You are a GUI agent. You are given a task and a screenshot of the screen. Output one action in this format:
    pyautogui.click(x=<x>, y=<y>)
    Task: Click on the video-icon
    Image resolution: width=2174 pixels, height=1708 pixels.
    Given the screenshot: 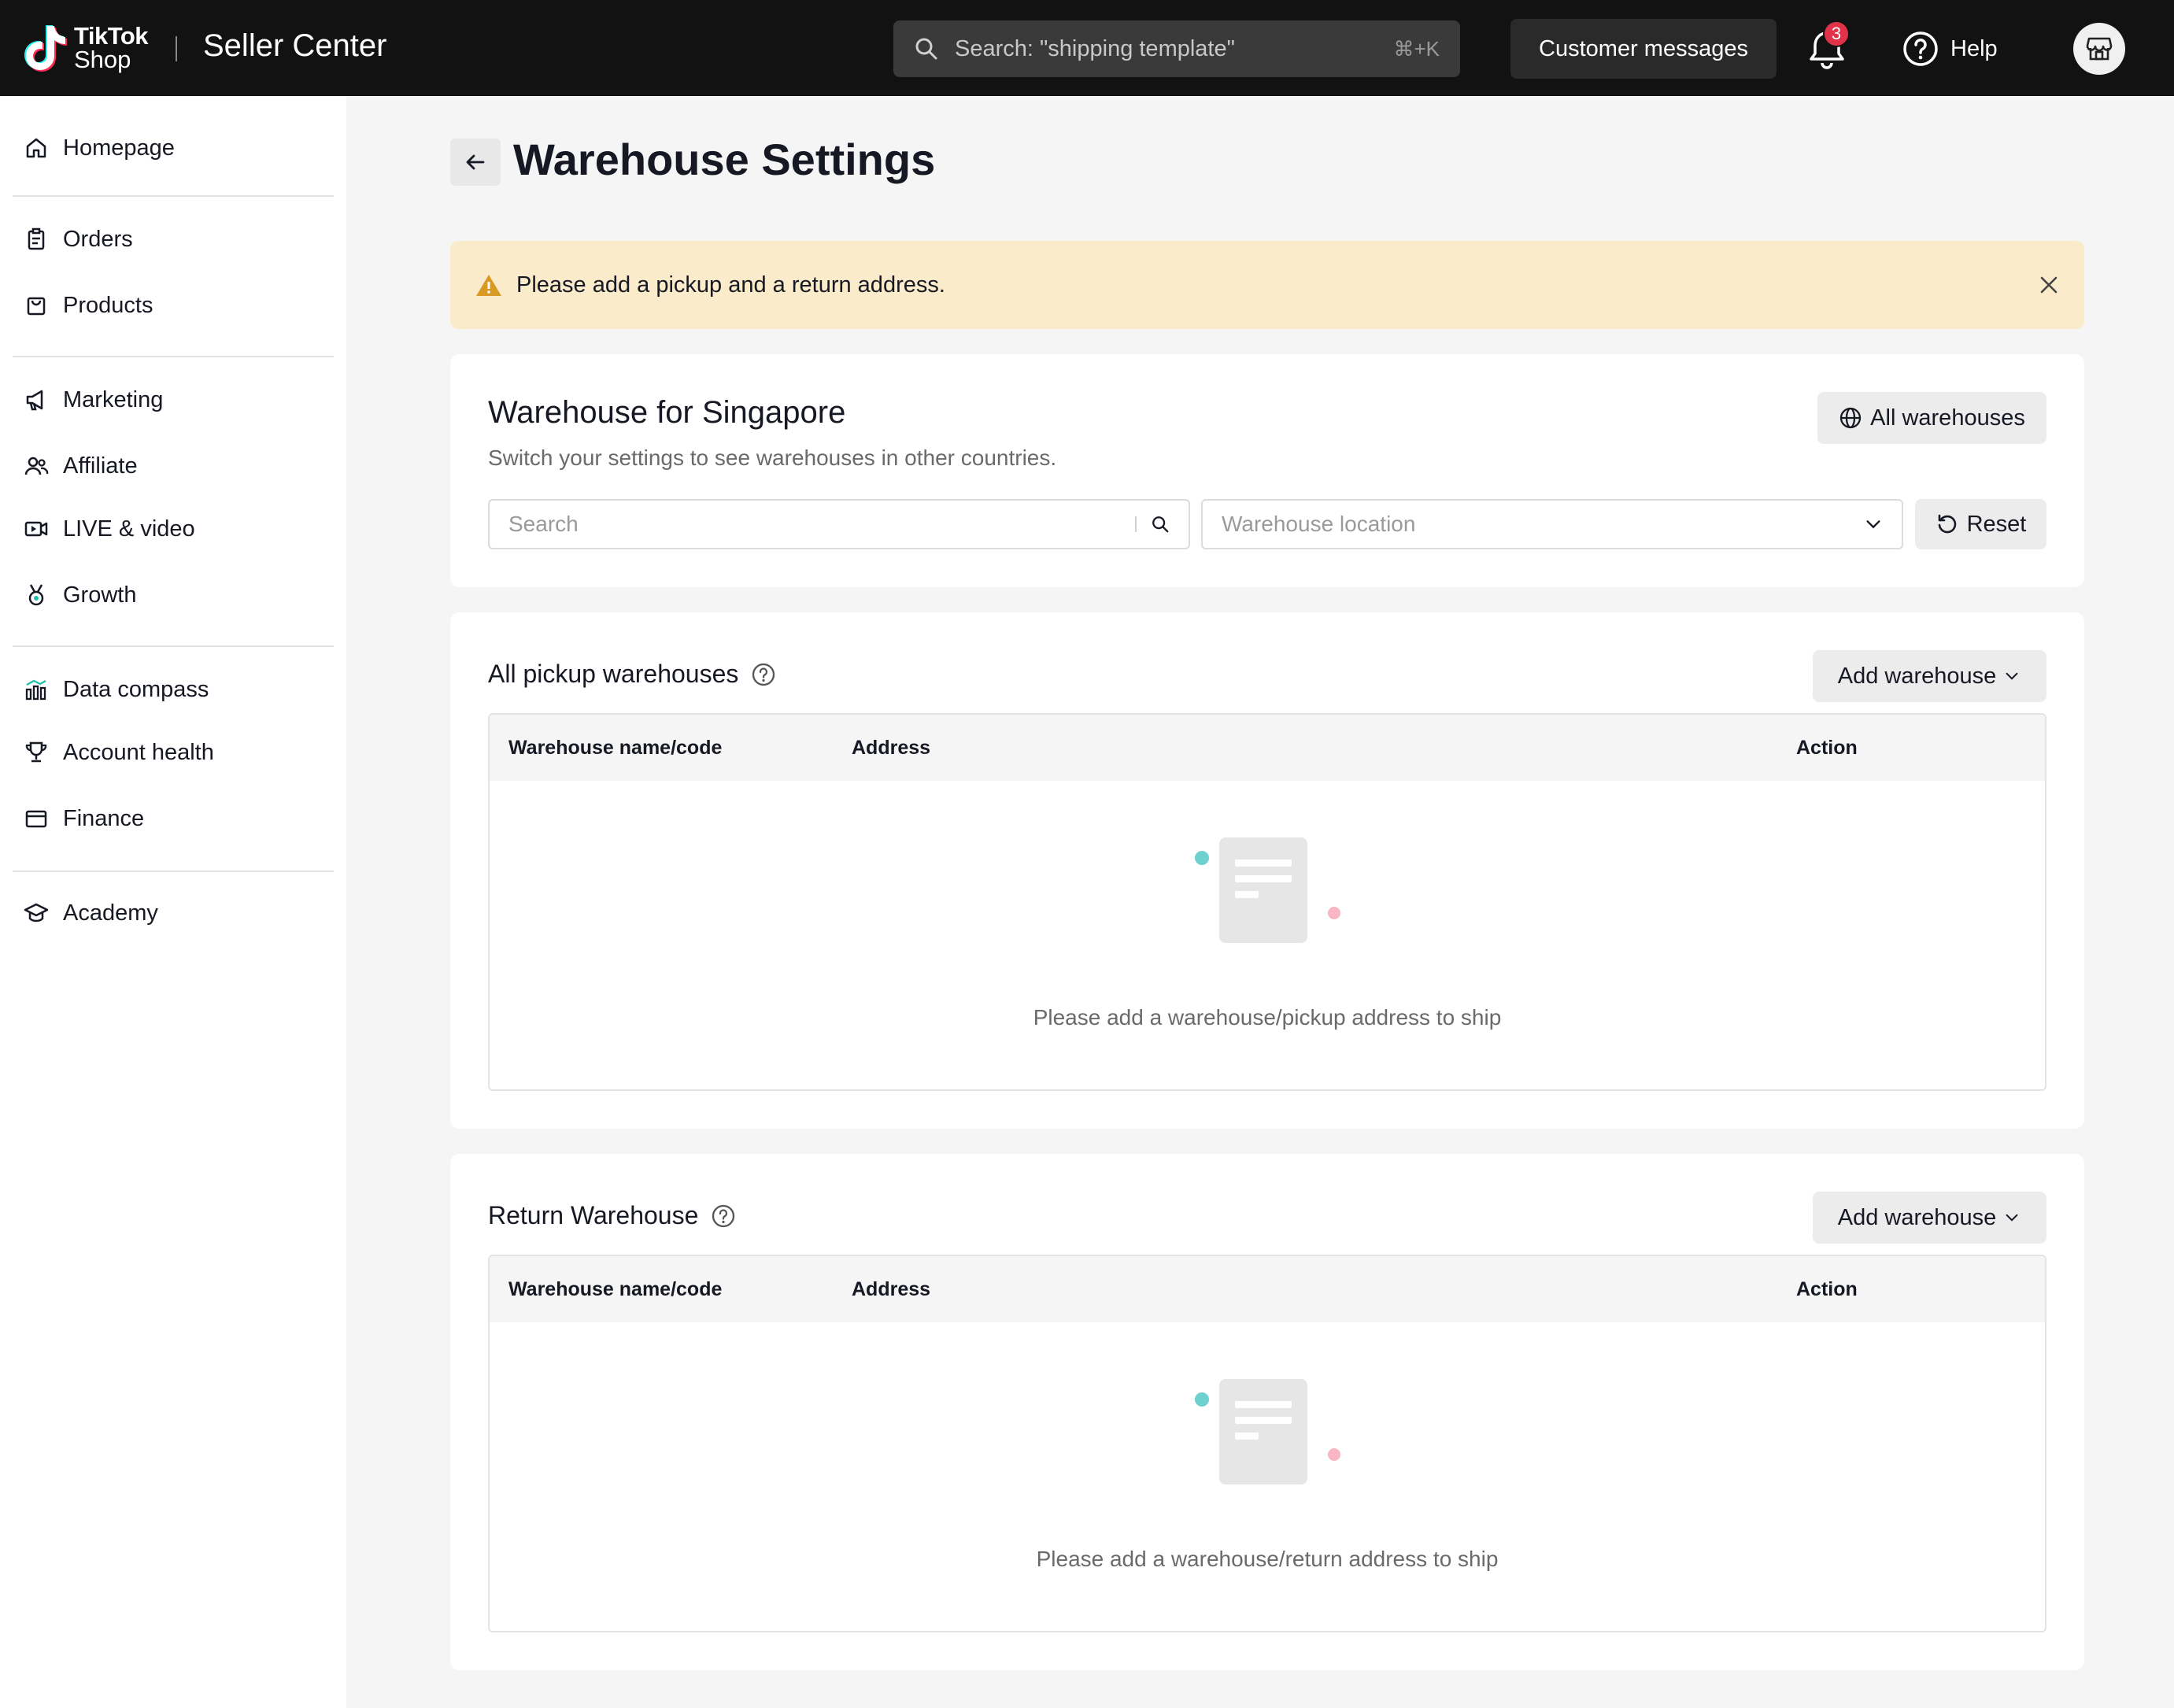 What is the action you would take?
    pyautogui.click(x=36, y=529)
    